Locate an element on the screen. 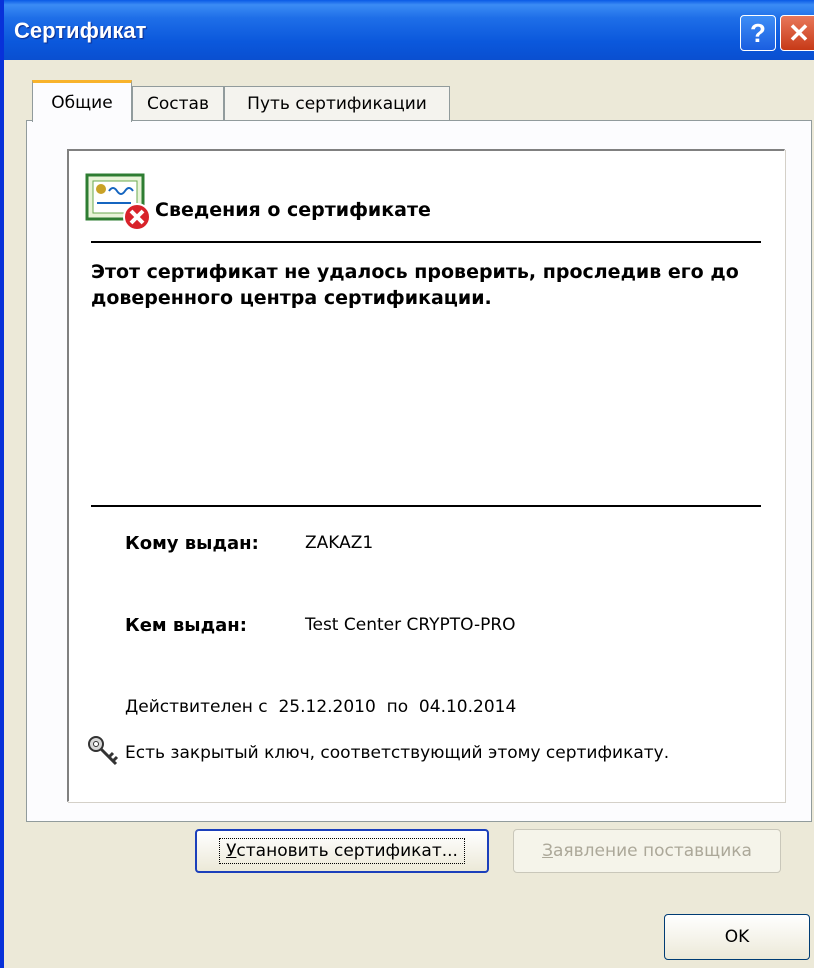  tab-certification-path: Путь сертификации is located at coordinates (337, 103).